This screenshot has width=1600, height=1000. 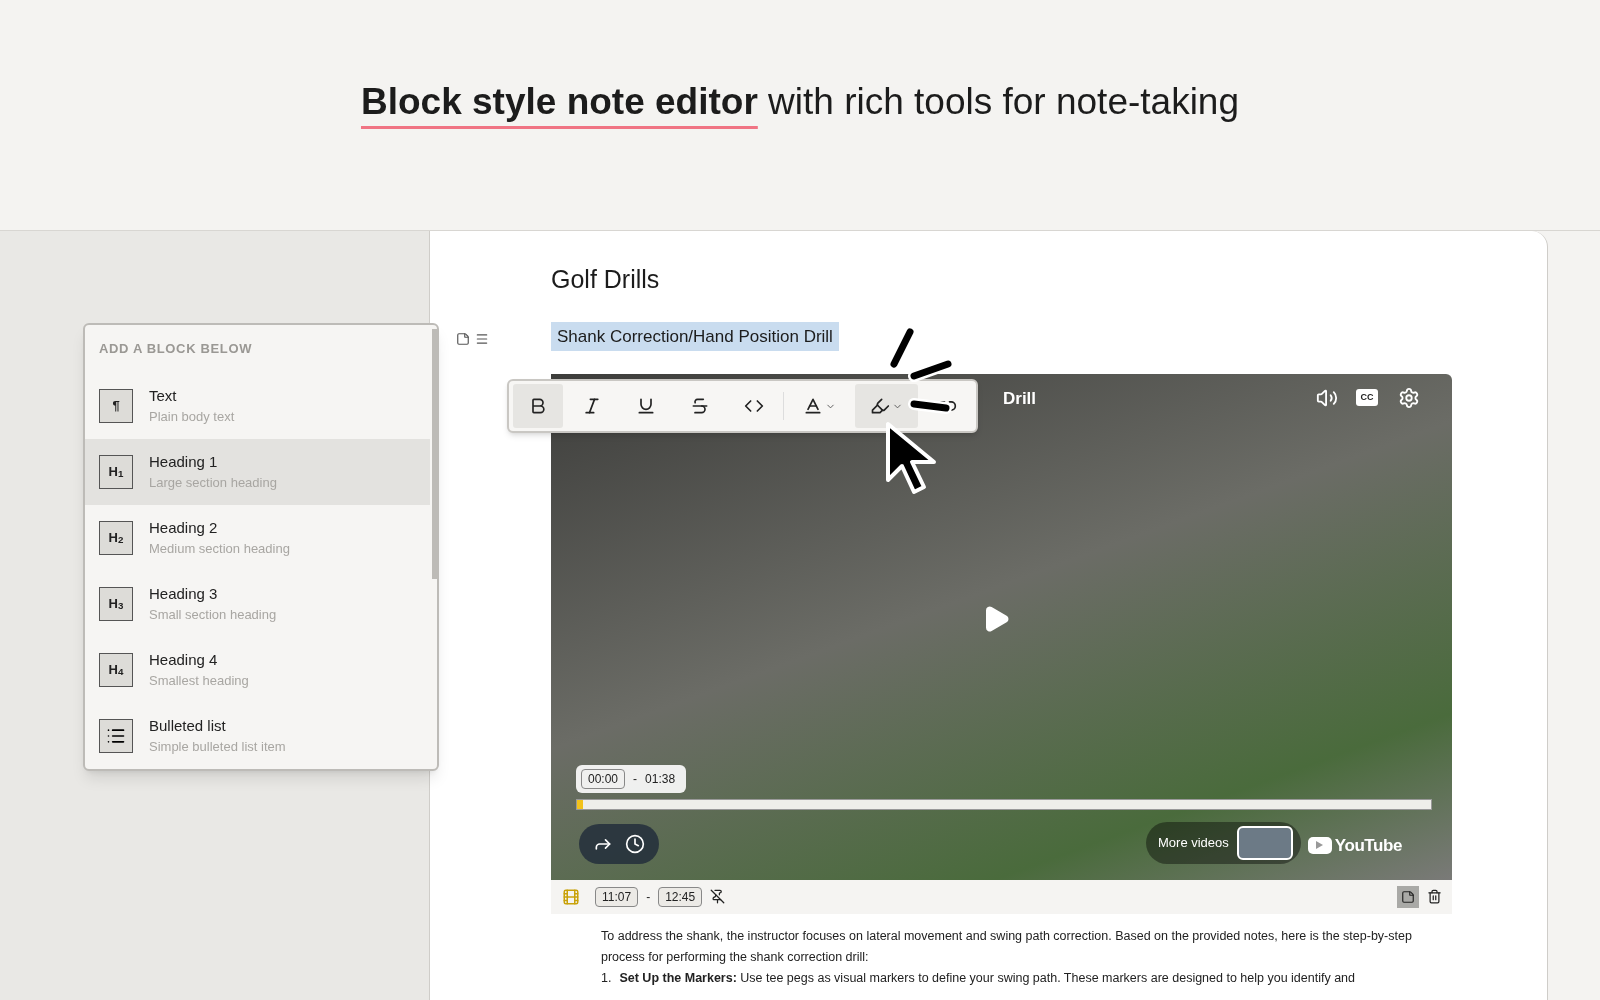 What do you see at coordinates (257, 603) in the screenshot?
I see `block-menu-item: H$_{3}$ Heading 3 Small section heading` at bounding box center [257, 603].